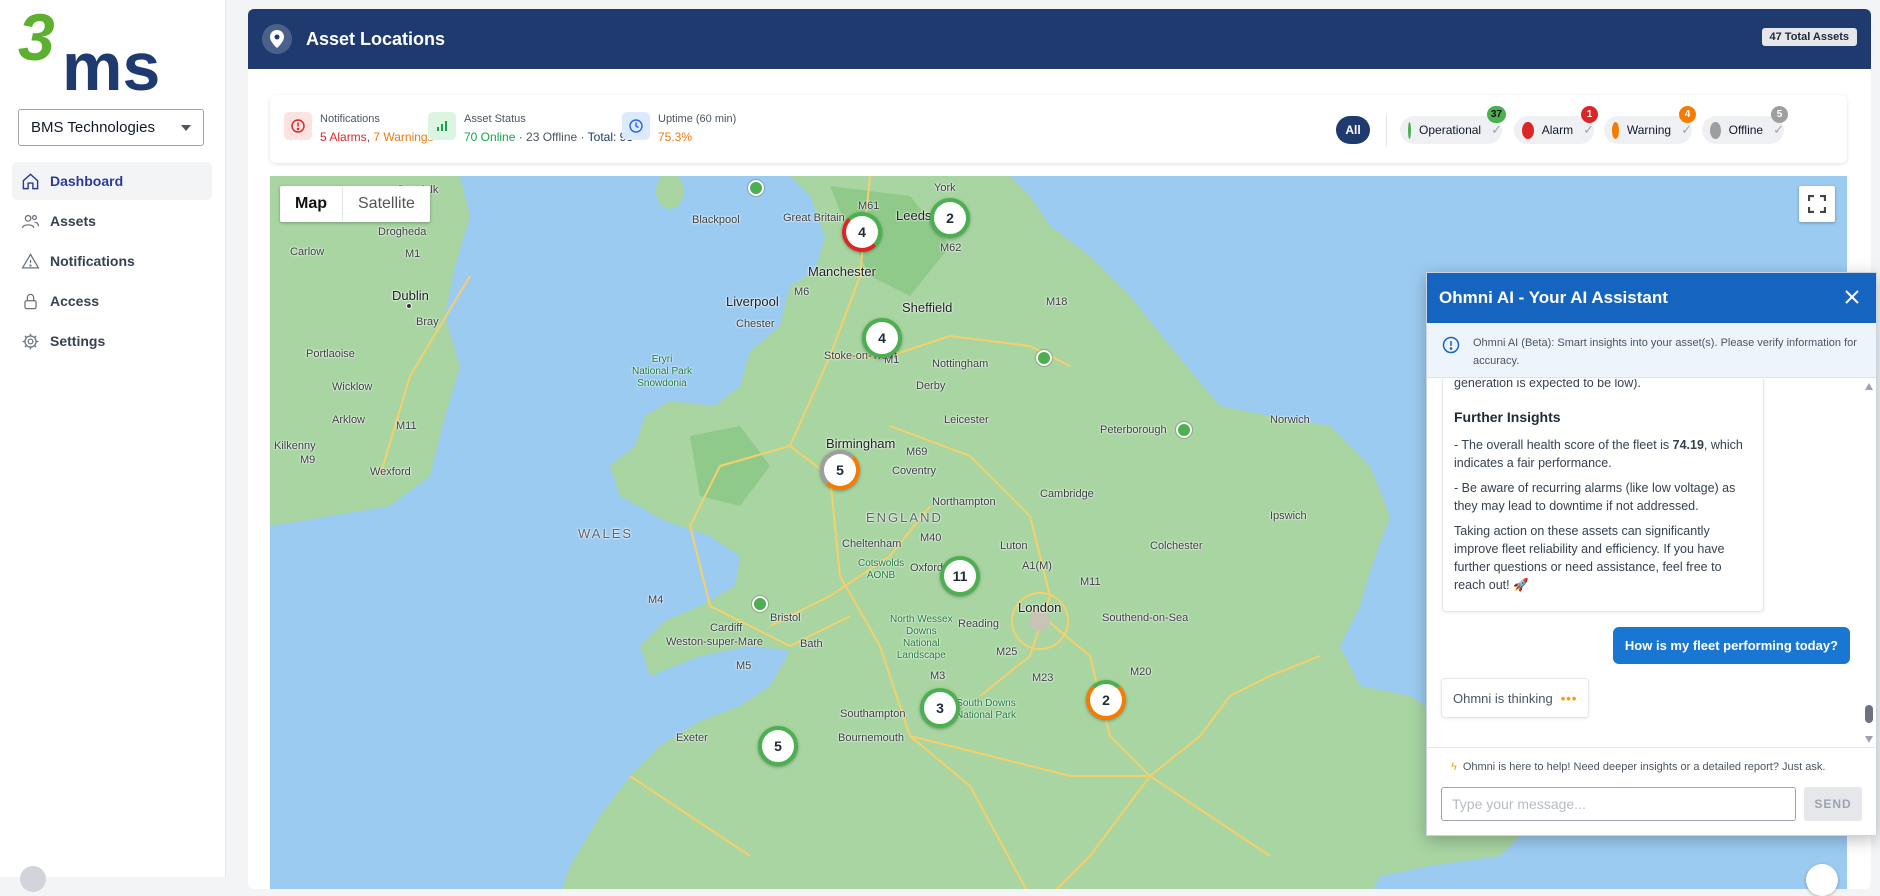  Describe the element at coordinates (1556, 125) in the screenshot. I see `filter-alarm-chip: Alarm ✓ 1` at that location.